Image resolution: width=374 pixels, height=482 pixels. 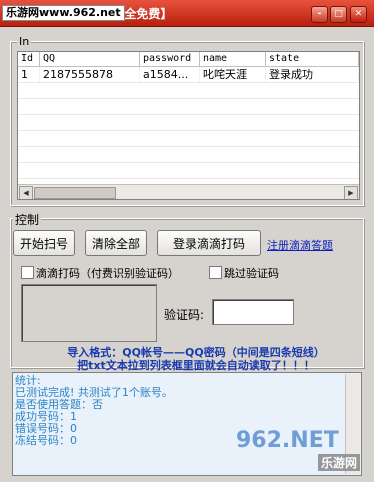 What do you see at coordinates (312, 59) in the screenshot?
I see `column-header-state: state` at bounding box center [312, 59].